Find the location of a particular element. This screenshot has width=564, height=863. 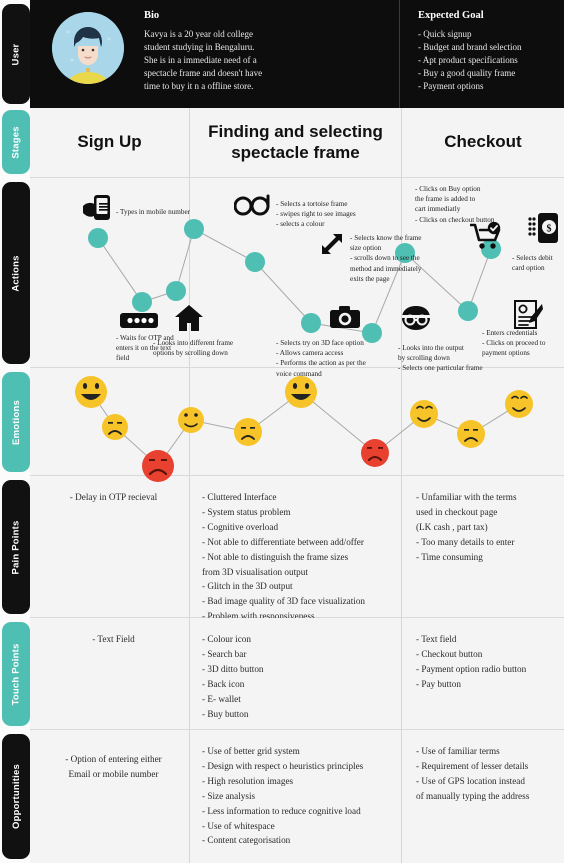

caption-line: - Clicks on Buy option is located at coordinates (448, 189).